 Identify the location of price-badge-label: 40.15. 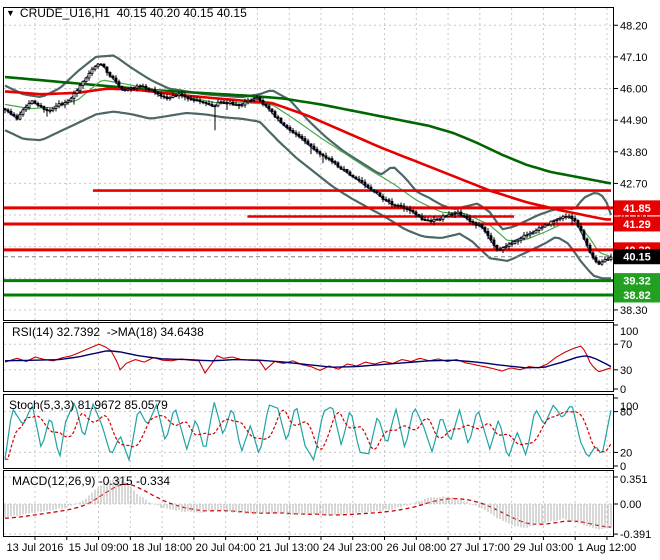
(637, 258).